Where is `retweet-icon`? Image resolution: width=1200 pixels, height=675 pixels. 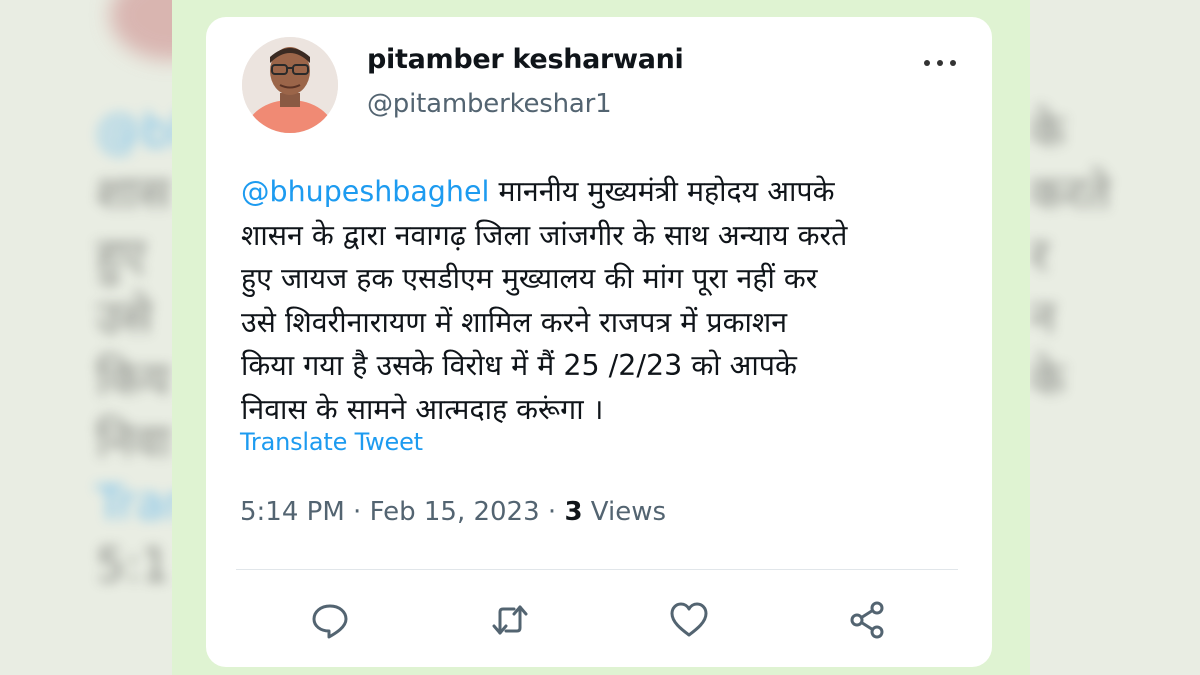 retweet-icon is located at coordinates (510, 620).